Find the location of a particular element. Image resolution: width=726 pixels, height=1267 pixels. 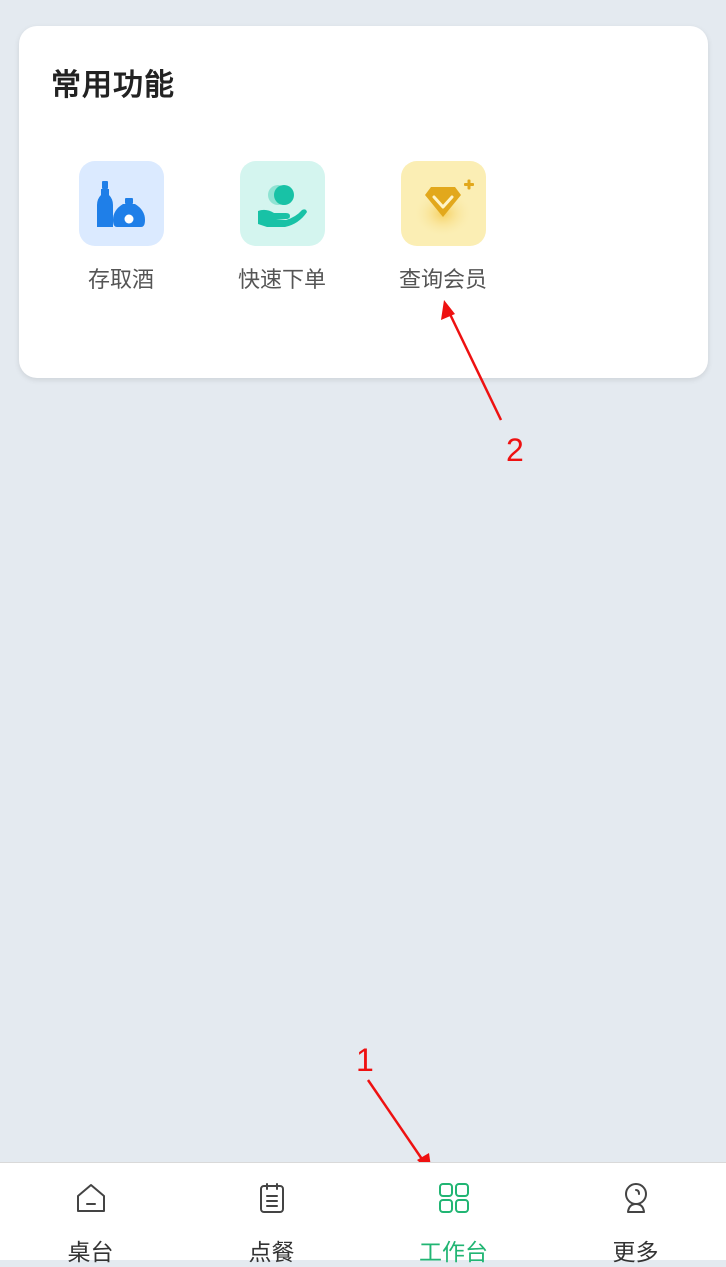

bottom-tab-bar: 桌台 点餐 工作台 更多 is located at coordinates (363, 1214).